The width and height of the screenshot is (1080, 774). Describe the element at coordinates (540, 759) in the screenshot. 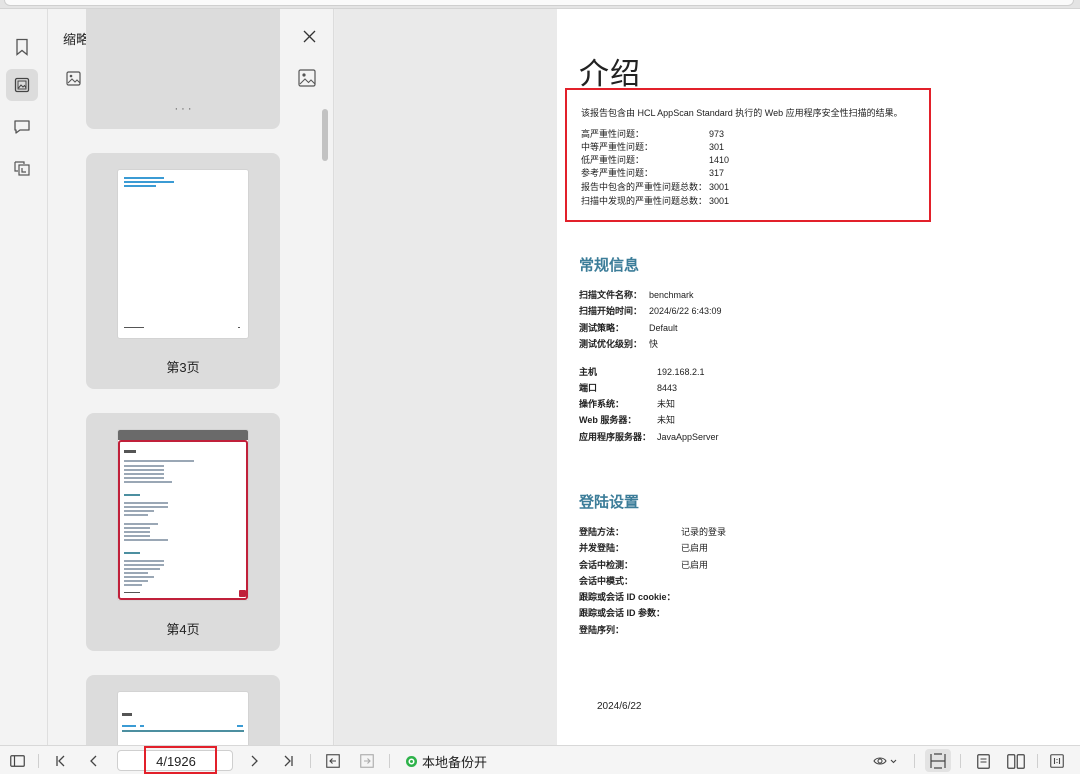

I see `bottom-toolbar: 4/1926 本地备份开` at that location.